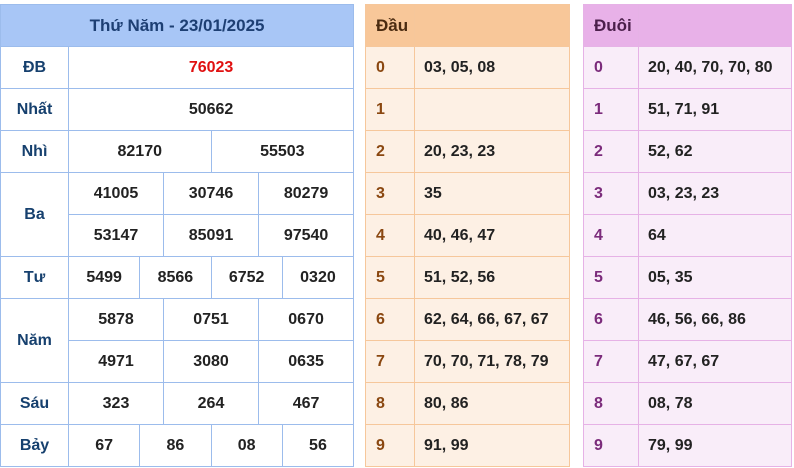 The image size is (794, 468). Describe the element at coordinates (715, 277) in the screenshot. I see `tail-values: 05, 35` at that location.